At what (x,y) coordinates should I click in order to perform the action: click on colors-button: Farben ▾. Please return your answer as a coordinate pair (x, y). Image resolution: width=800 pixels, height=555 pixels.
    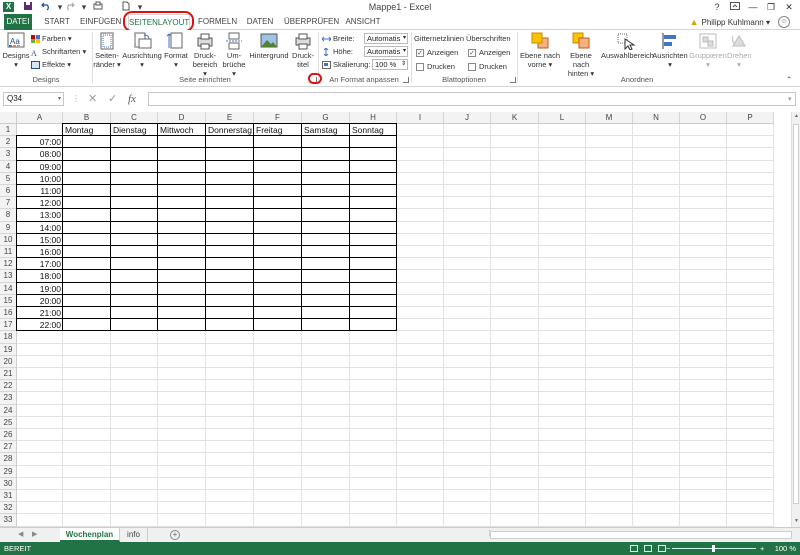
    Looking at the image, I should click on (51, 38).